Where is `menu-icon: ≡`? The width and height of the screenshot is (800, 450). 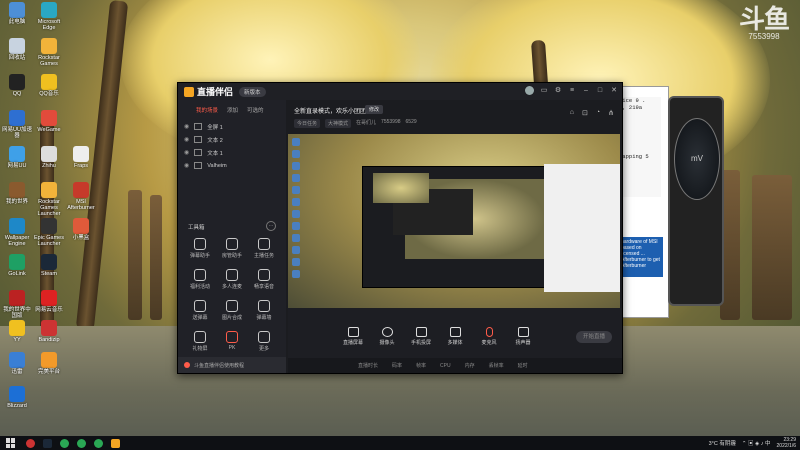
menu-icon: ≡ is located at coordinates (572, 91).